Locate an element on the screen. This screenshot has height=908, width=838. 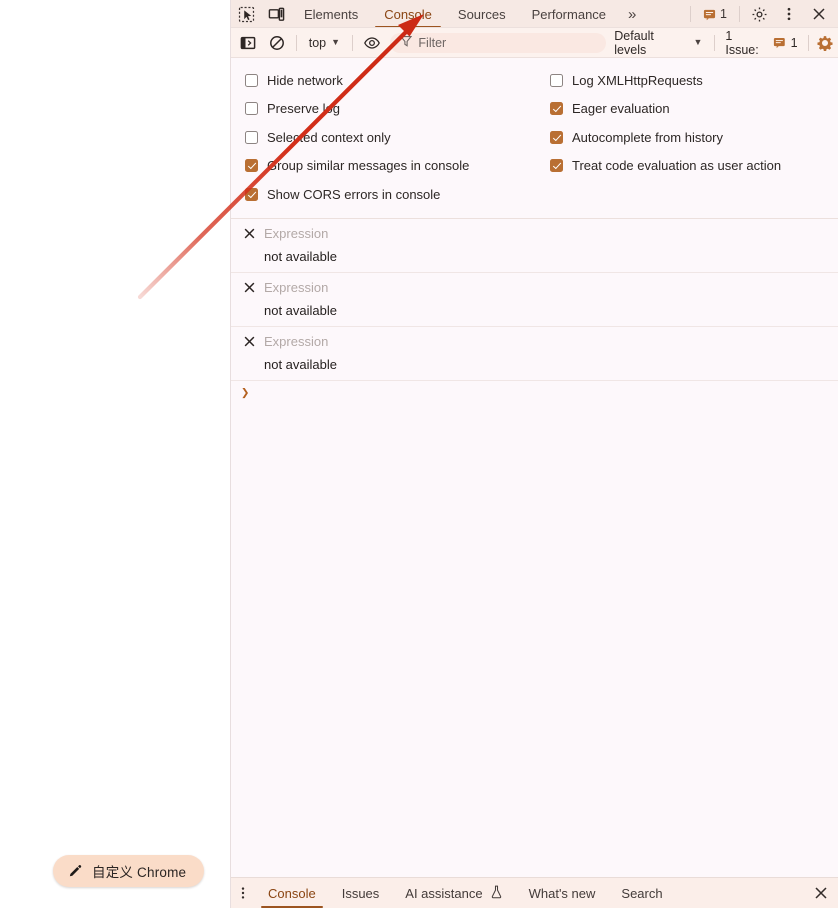
inspect-element-icon is located at coordinates (246, 14).